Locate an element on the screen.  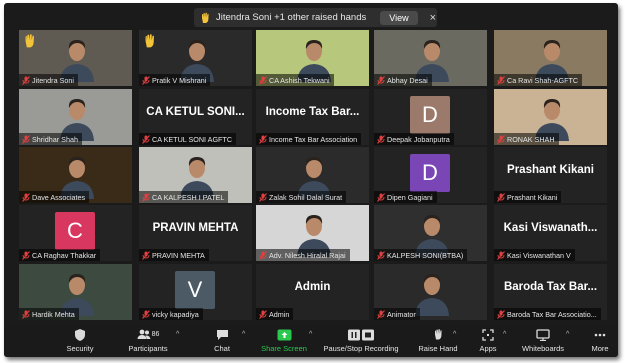
participant-tile-prashant-kikani: Prashant Kikani Prashant Kikani is located at coordinates (550, 175).